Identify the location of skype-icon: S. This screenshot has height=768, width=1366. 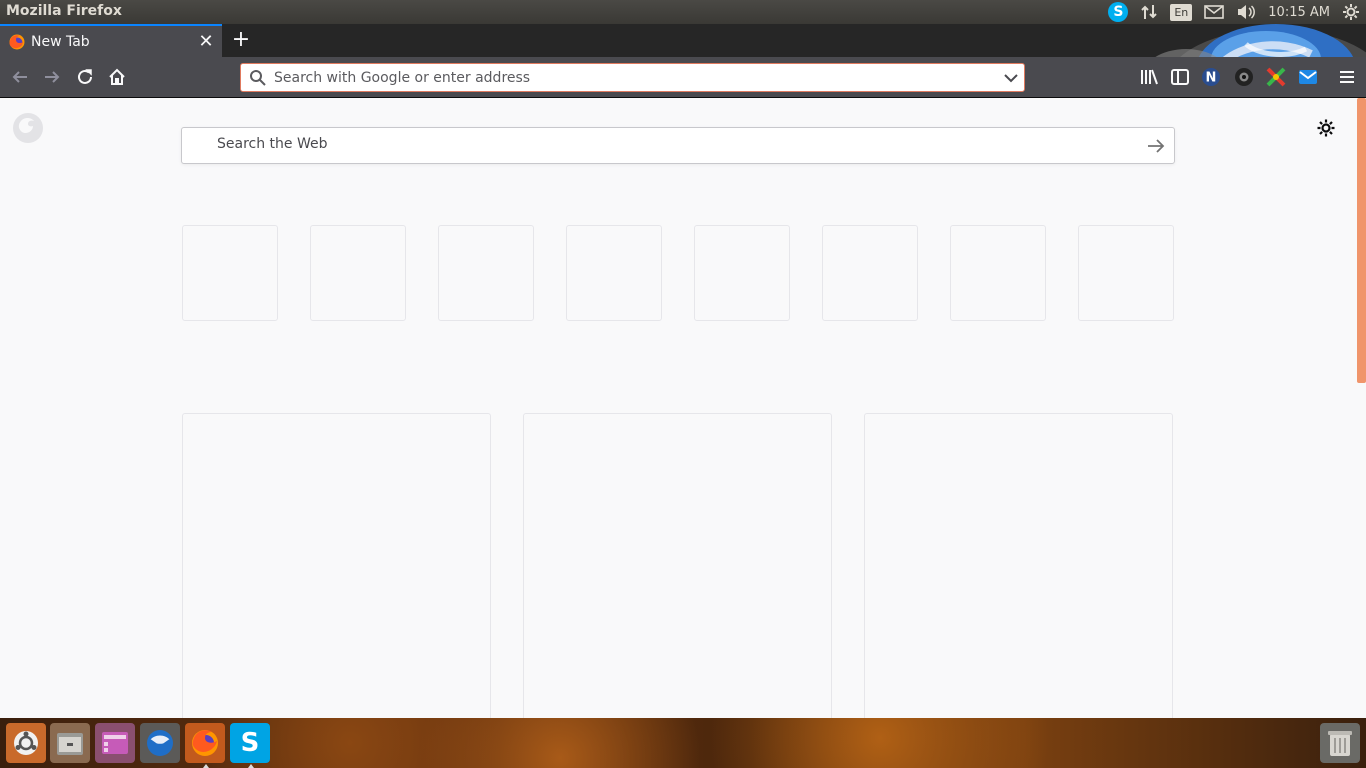
(250, 745).